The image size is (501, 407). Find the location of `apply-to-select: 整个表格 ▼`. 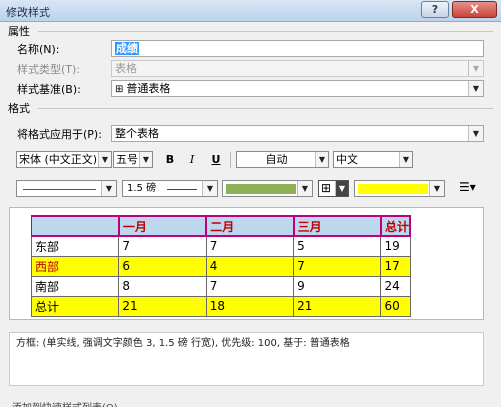

apply-to-select: 整个表格 ▼ is located at coordinates (297, 133).